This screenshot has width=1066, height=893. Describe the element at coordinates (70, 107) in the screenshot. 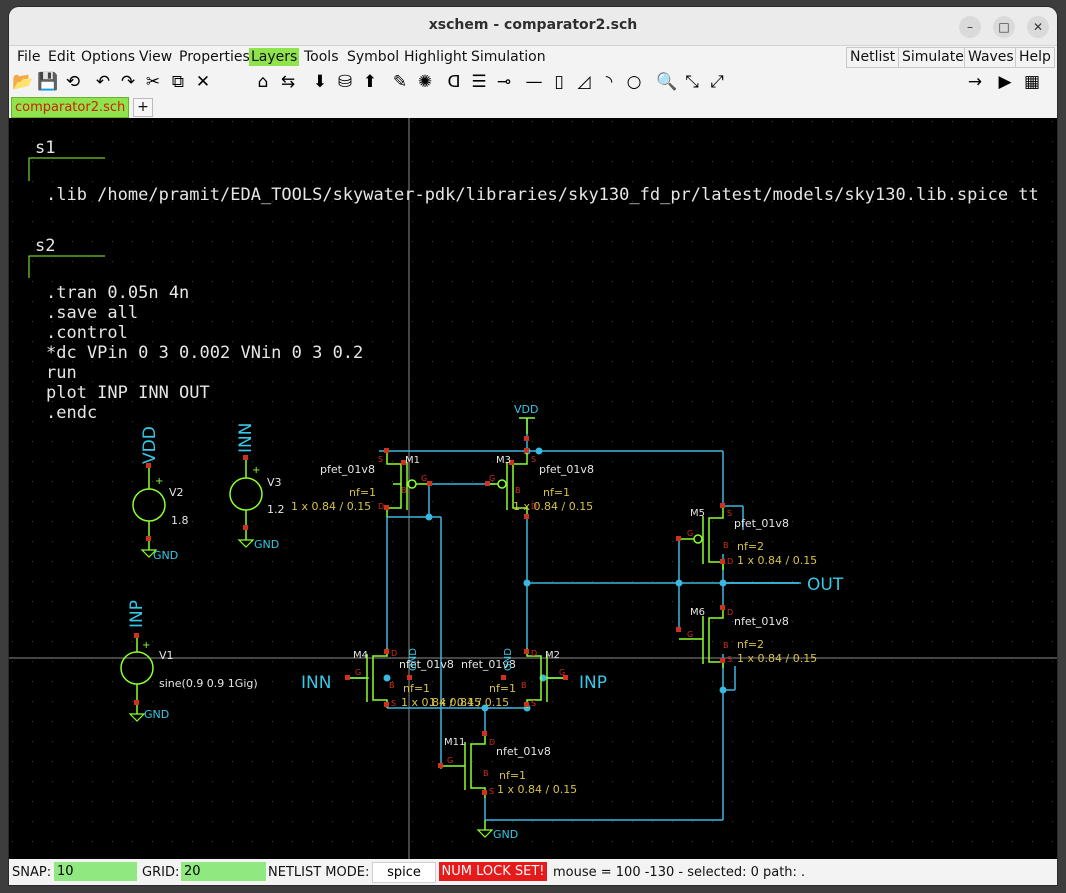

I see `tab-comparator2: comparator2.sch` at that location.